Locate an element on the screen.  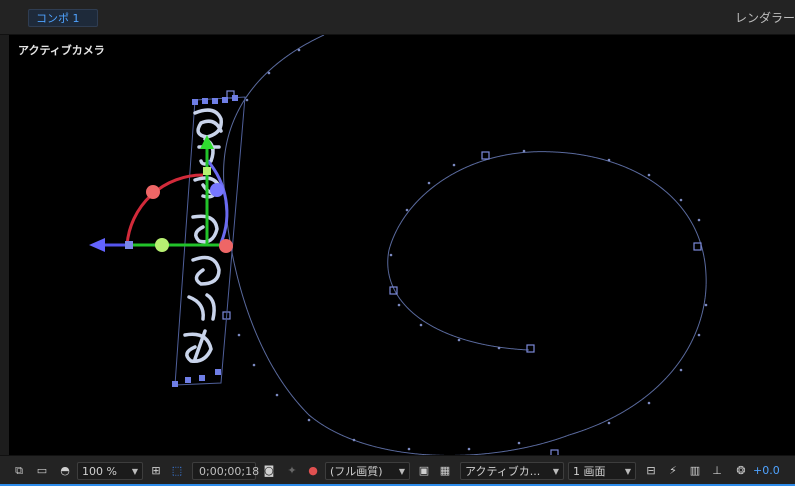
camera-view-select: アクティブカ... ▼ is located at coordinates (512, 471).